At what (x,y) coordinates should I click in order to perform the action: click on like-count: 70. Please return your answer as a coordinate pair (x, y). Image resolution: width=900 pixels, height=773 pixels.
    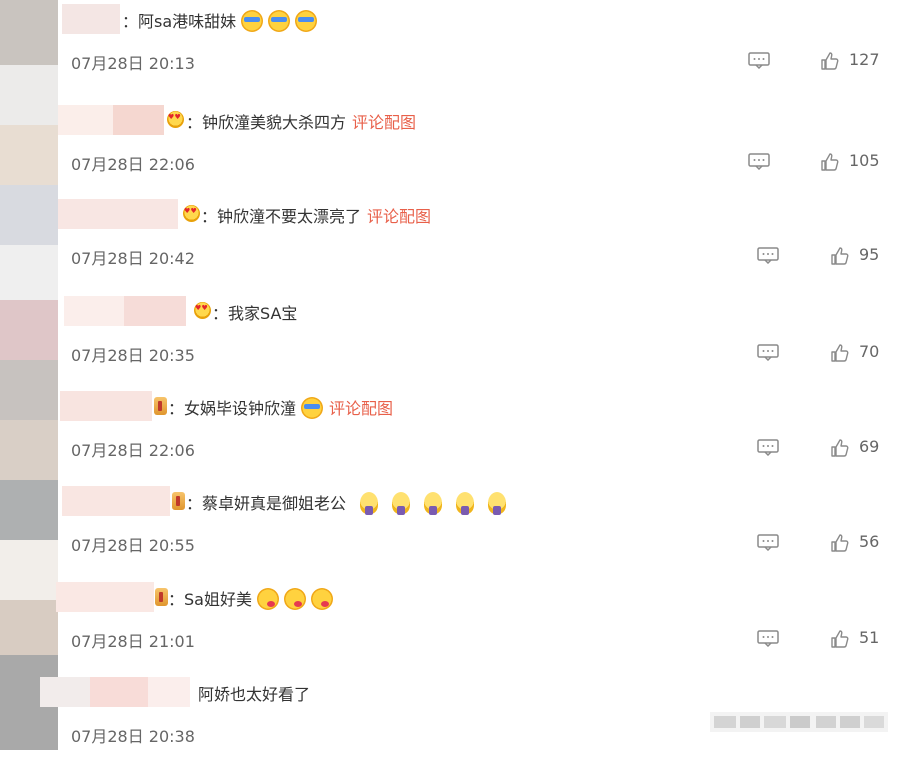
    Looking at the image, I should click on (869, 351).